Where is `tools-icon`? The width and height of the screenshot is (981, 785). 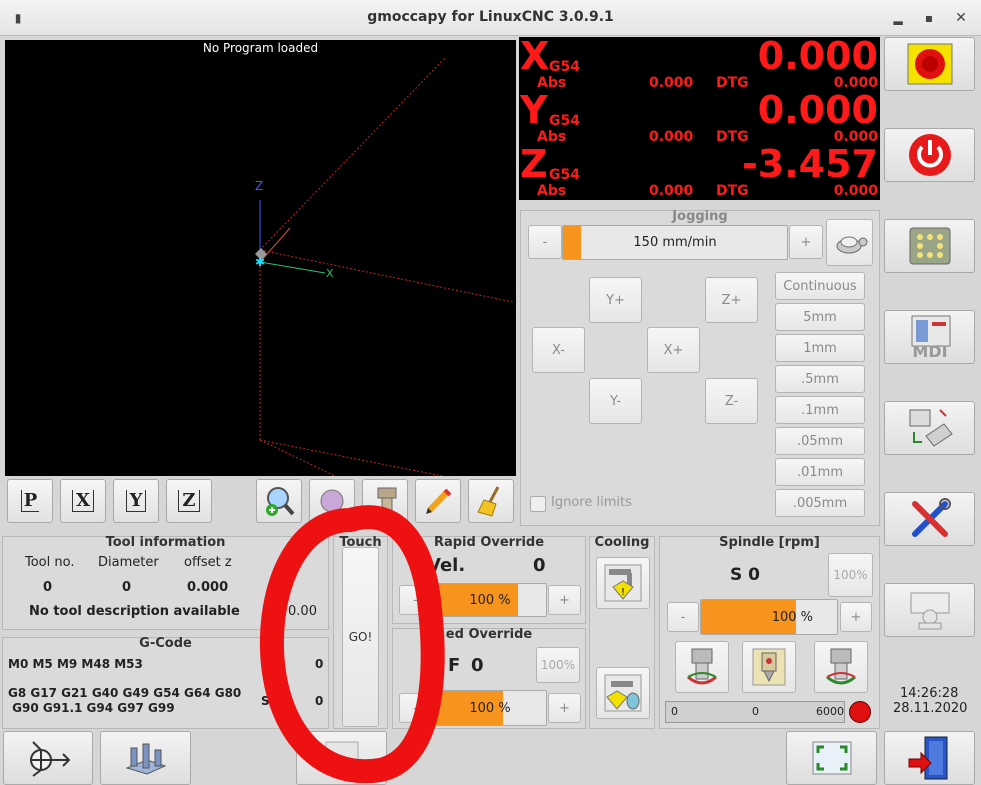 tools-icon is located at coordinates (931, 517).